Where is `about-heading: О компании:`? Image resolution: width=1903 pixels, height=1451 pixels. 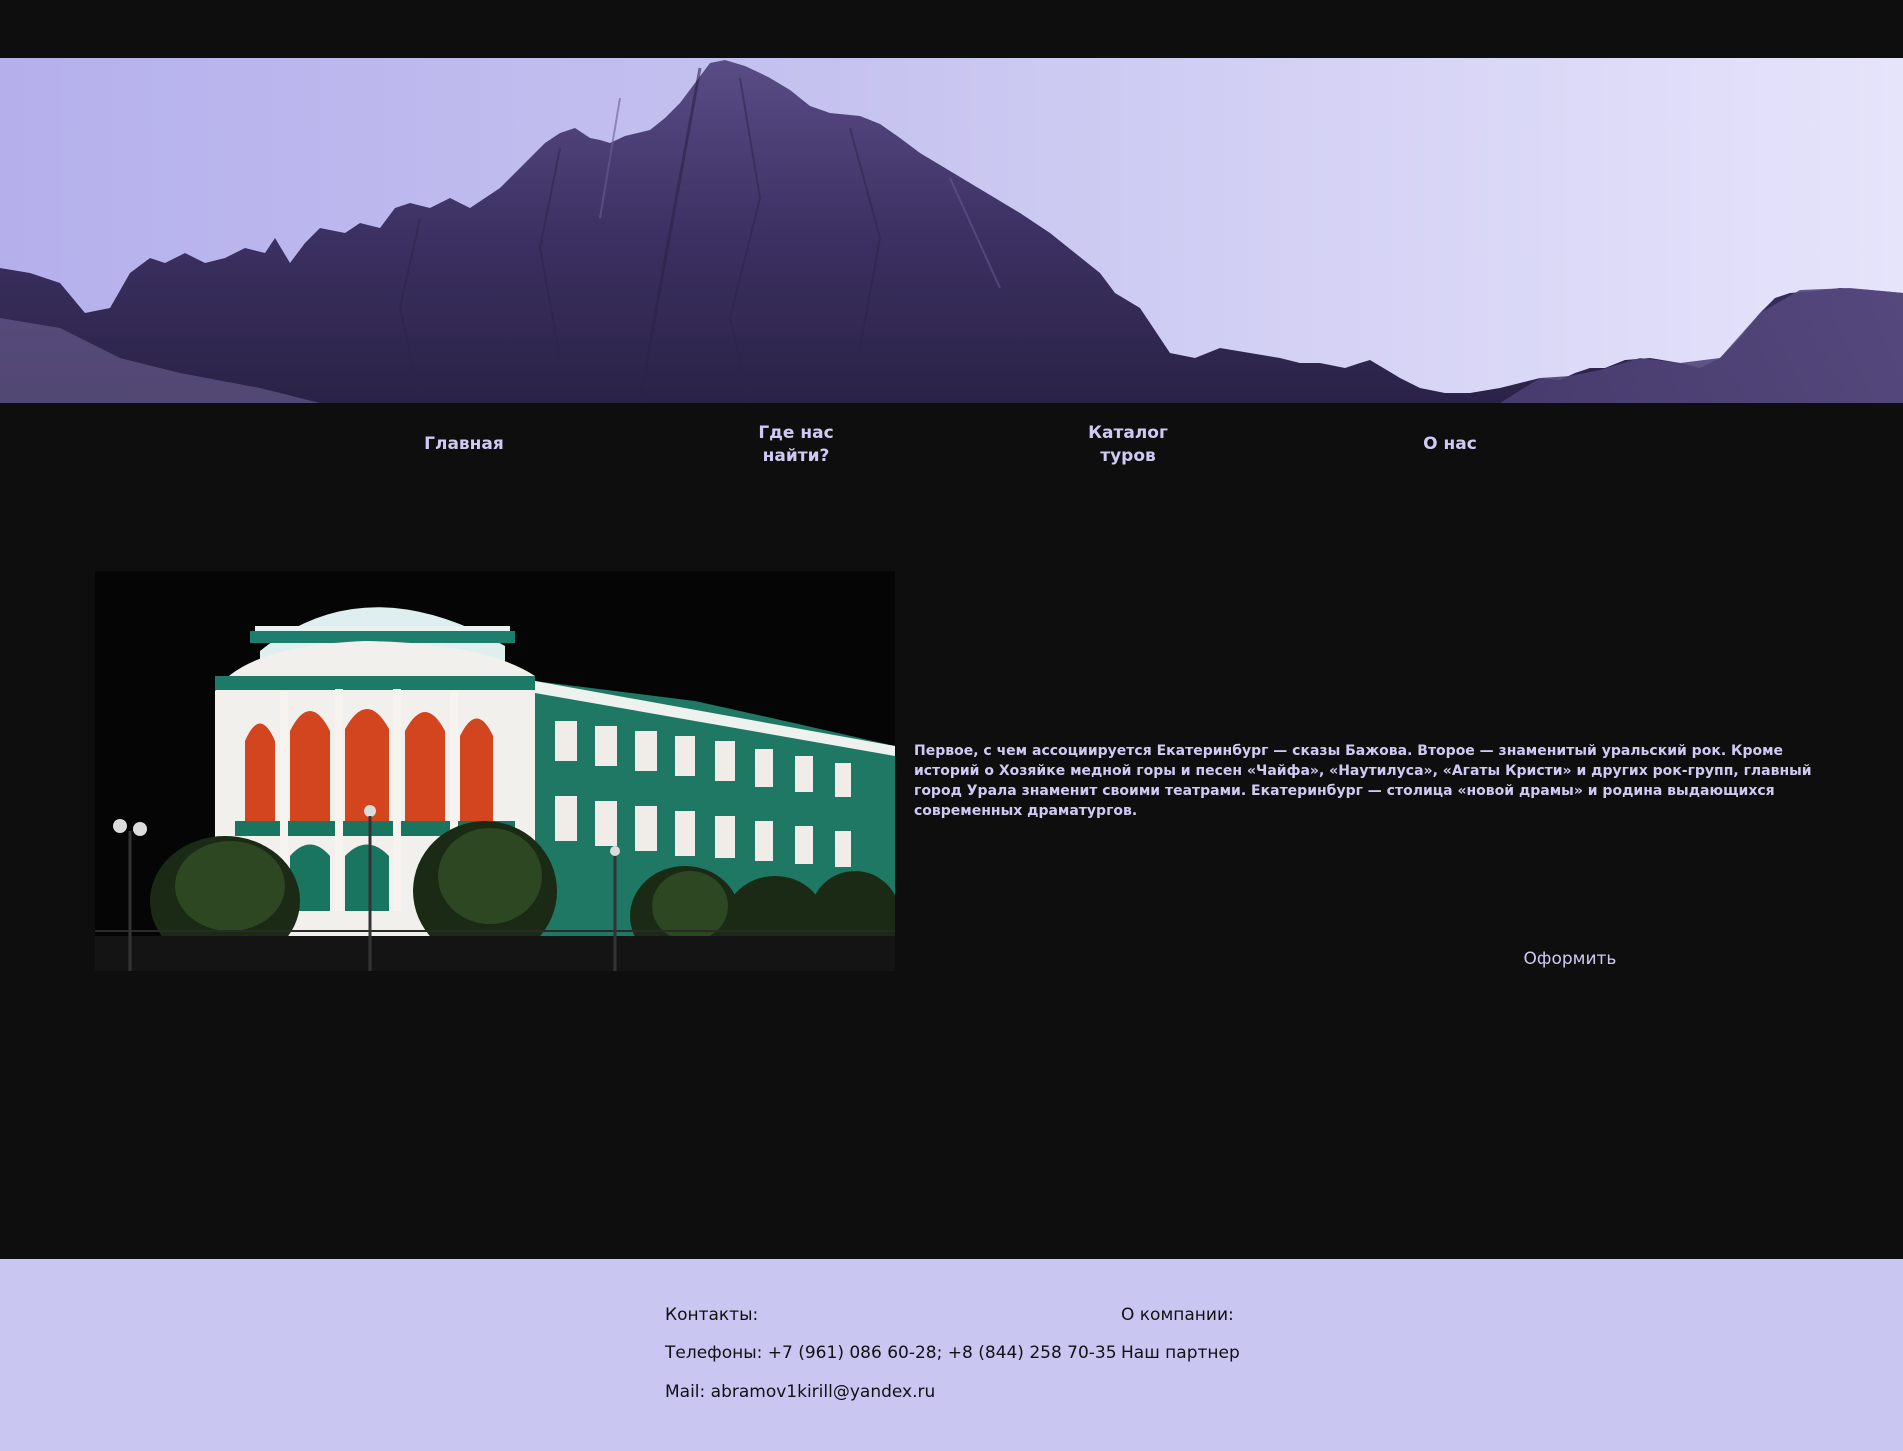
about-heading: О компании: is located at coordinates (1177, 1315).